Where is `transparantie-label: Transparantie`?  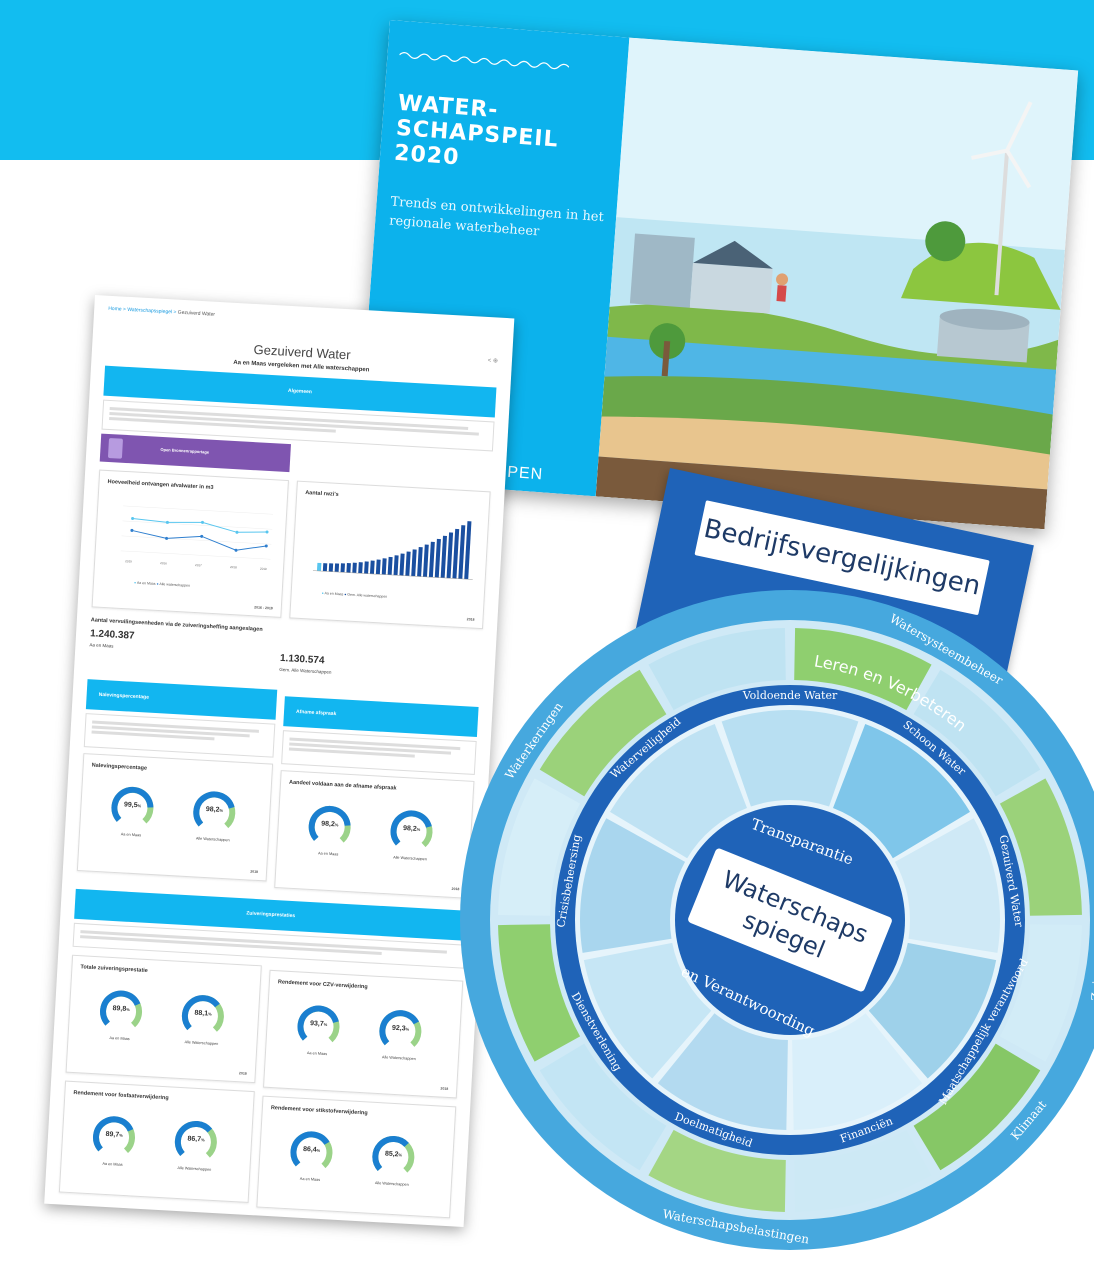 transparantie-label: Transparantie is located at coordinates (802, 842).